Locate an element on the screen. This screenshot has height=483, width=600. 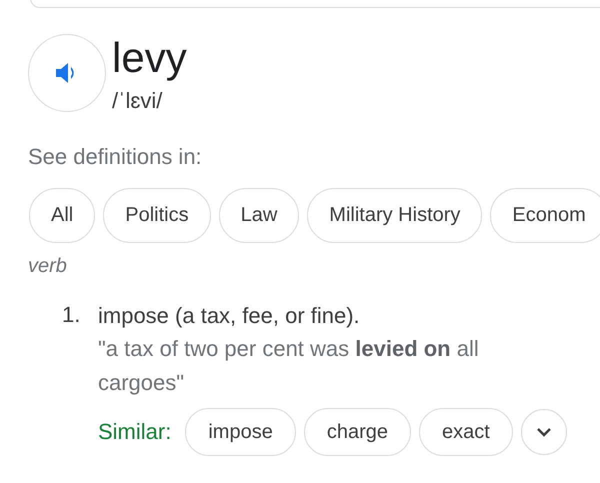
chevron-down-icon is located at coordinates (544, 432).